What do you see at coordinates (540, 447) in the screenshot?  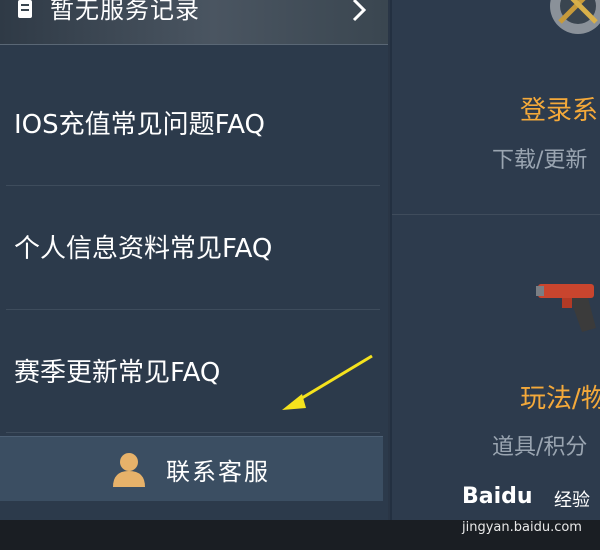 I see `card-subtitle: 道具/积分` at bounding box center [540, 447].